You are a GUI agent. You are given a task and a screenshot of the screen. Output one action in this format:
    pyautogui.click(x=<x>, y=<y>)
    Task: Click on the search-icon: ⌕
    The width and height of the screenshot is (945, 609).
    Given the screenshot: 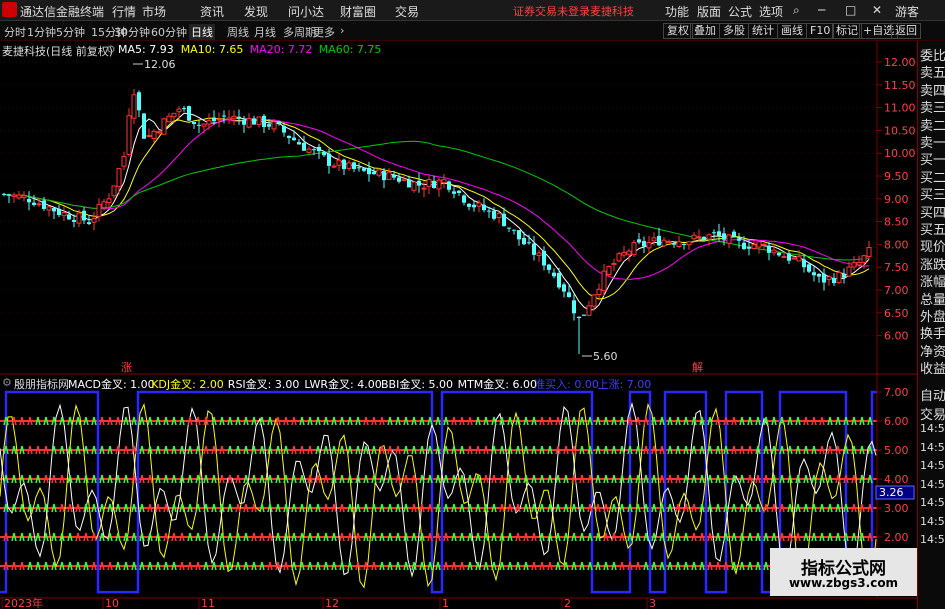 What is the action you would take?
    pyautogui.click(x=796, y=10)
    